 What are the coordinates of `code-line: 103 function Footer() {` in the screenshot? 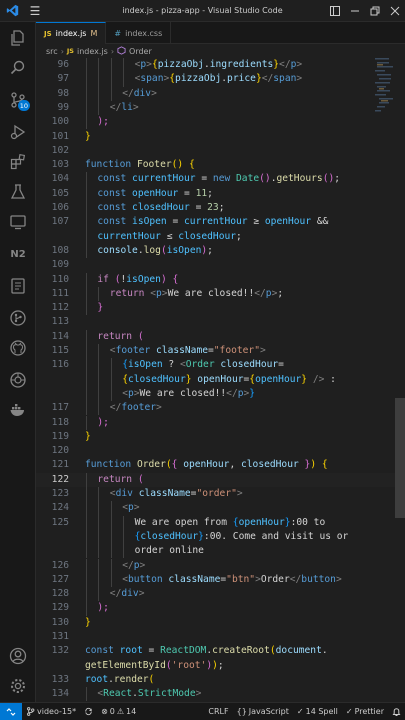 It's located at (220, 165).